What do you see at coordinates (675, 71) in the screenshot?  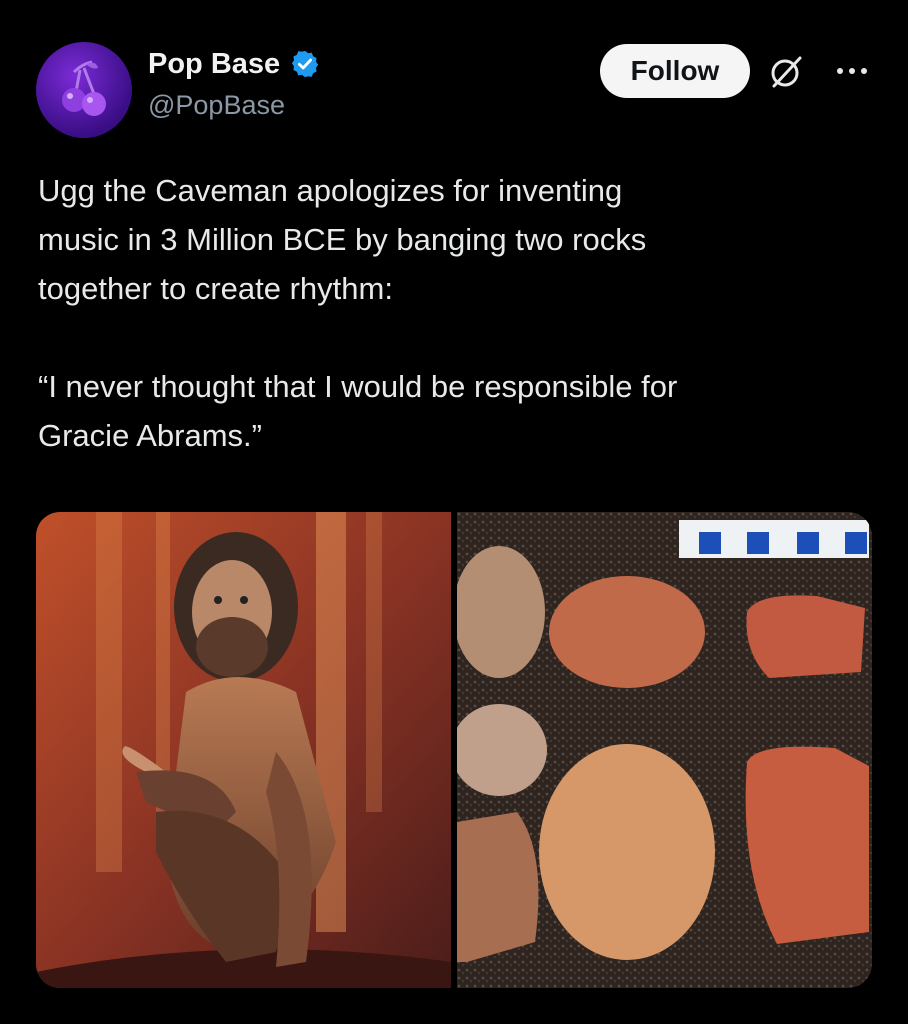 I see `follow-button: Follow` at bounding box center [675, 71].